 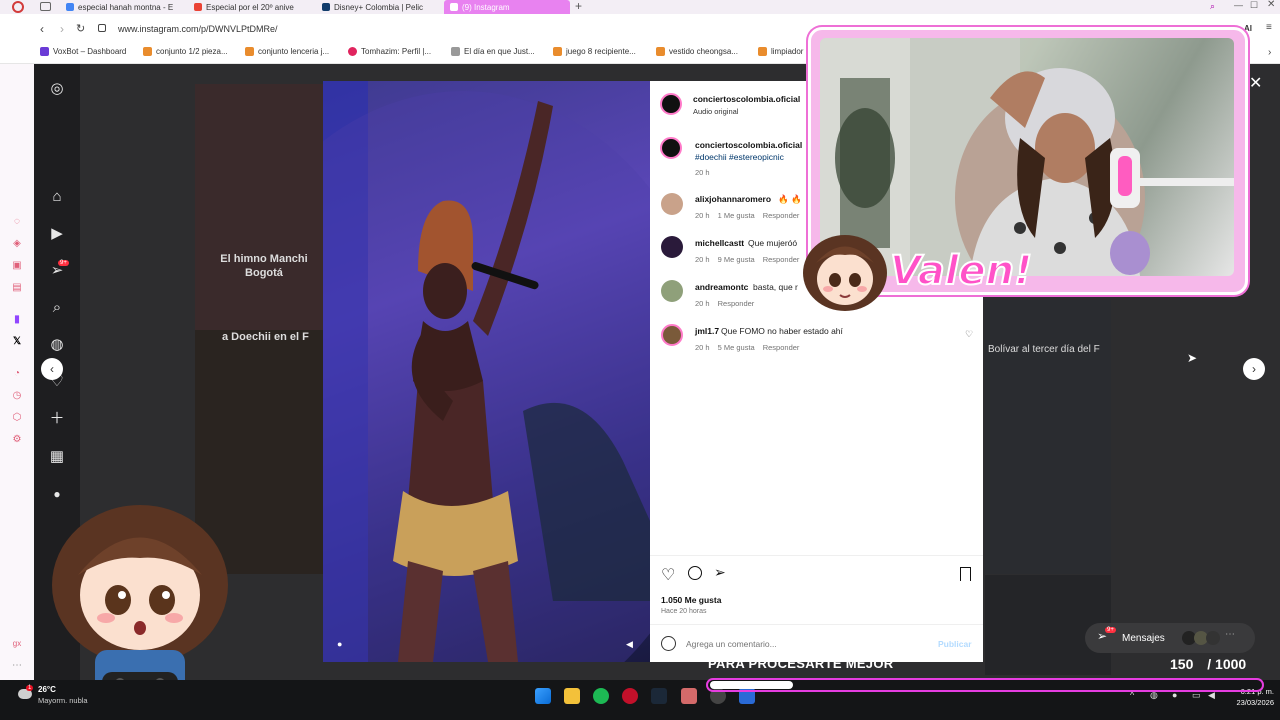 I want to click on maximize-icon: ☐, so click(x=1254, y=5).